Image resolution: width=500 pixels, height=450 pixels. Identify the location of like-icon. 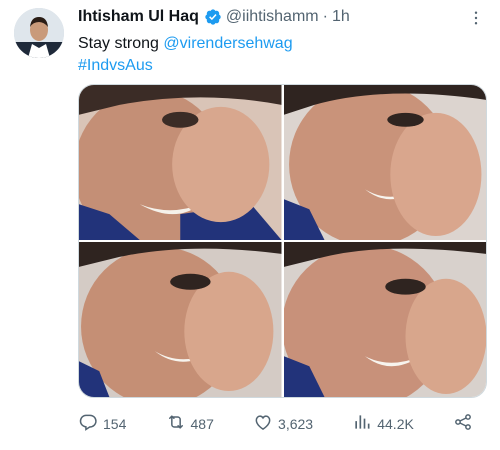
(263, 423).